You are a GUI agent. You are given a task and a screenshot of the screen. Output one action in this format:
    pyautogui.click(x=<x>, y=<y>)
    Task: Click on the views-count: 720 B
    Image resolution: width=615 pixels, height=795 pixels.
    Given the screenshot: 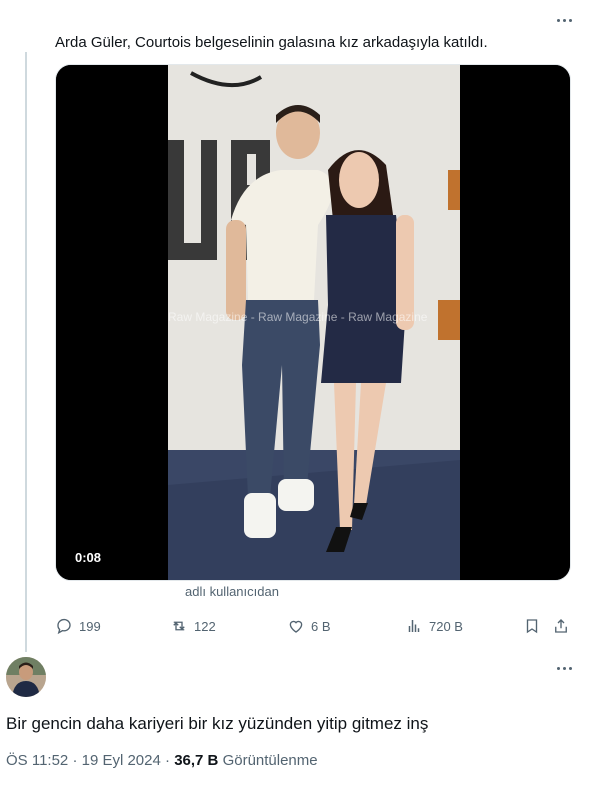 What is the action you would take?
    pyautogui.click(x=446, y=626)
    